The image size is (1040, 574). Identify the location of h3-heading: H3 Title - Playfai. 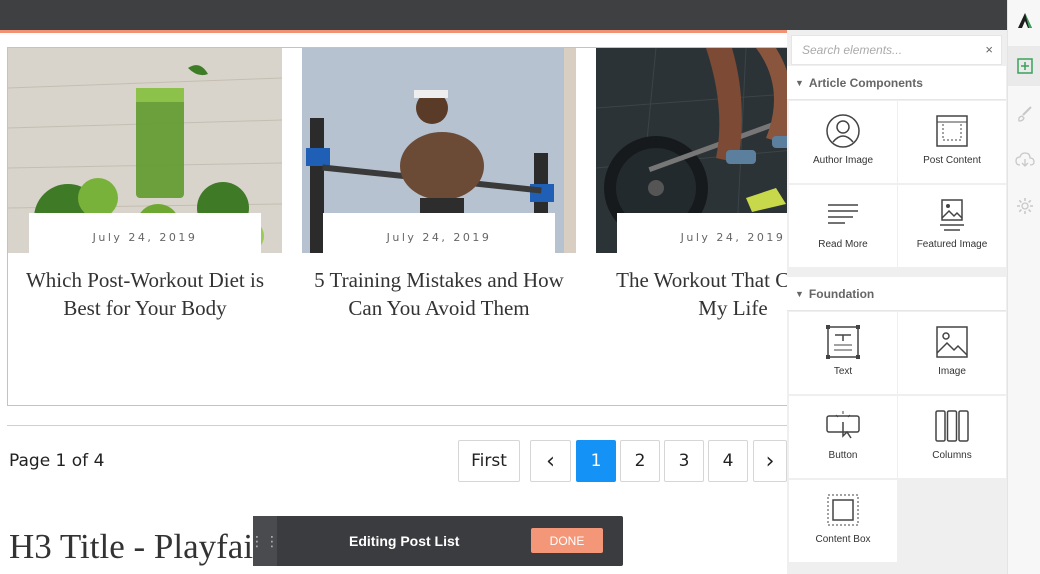
(131, 547).